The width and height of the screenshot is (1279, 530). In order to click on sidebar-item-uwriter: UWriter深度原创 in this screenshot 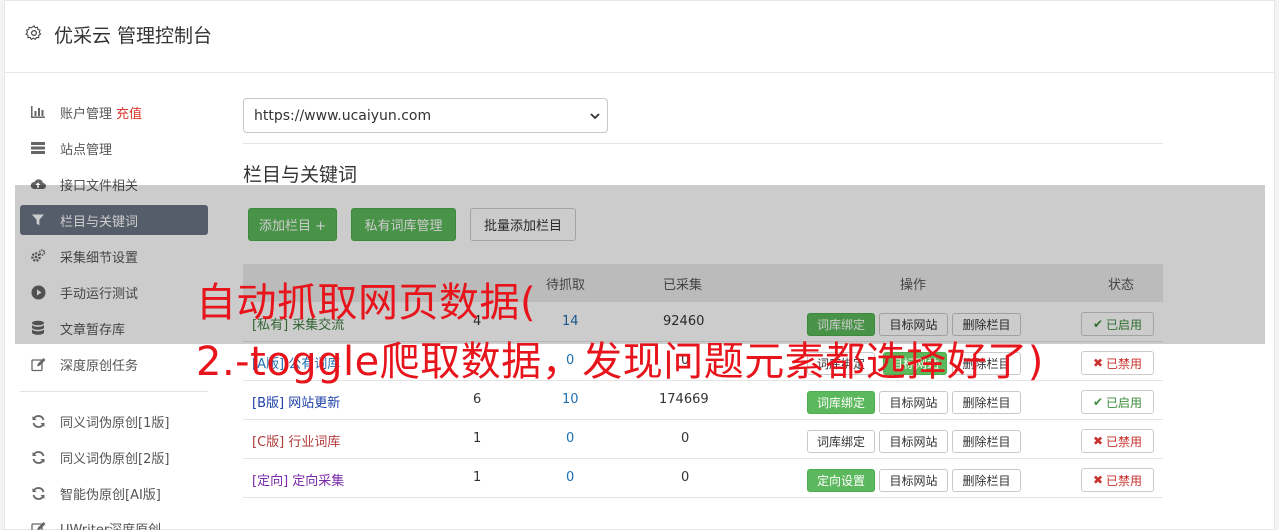, I will do `click(114, 521)`.